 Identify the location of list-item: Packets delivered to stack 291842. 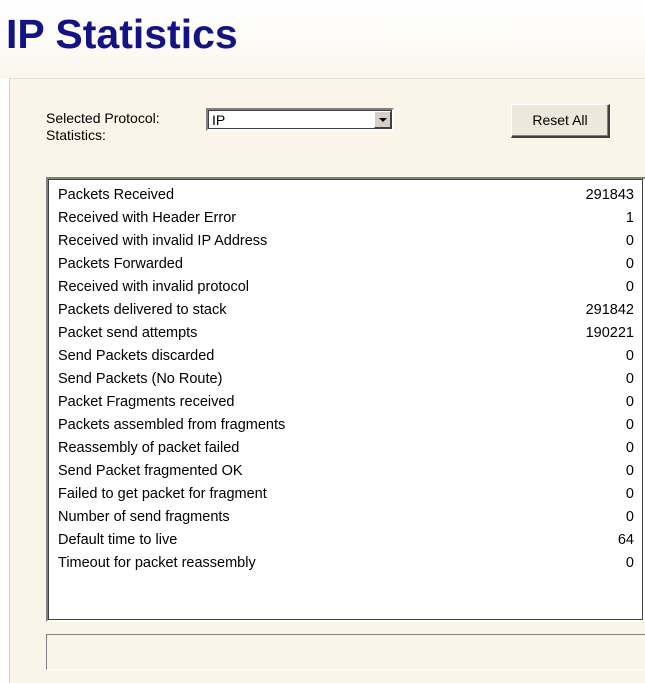
(346, 313).